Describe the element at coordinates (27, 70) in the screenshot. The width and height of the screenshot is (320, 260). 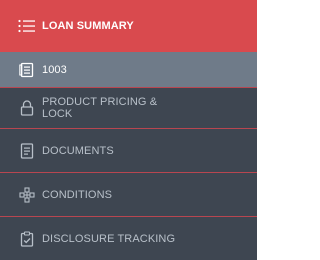
I see `form-icon` at that location.